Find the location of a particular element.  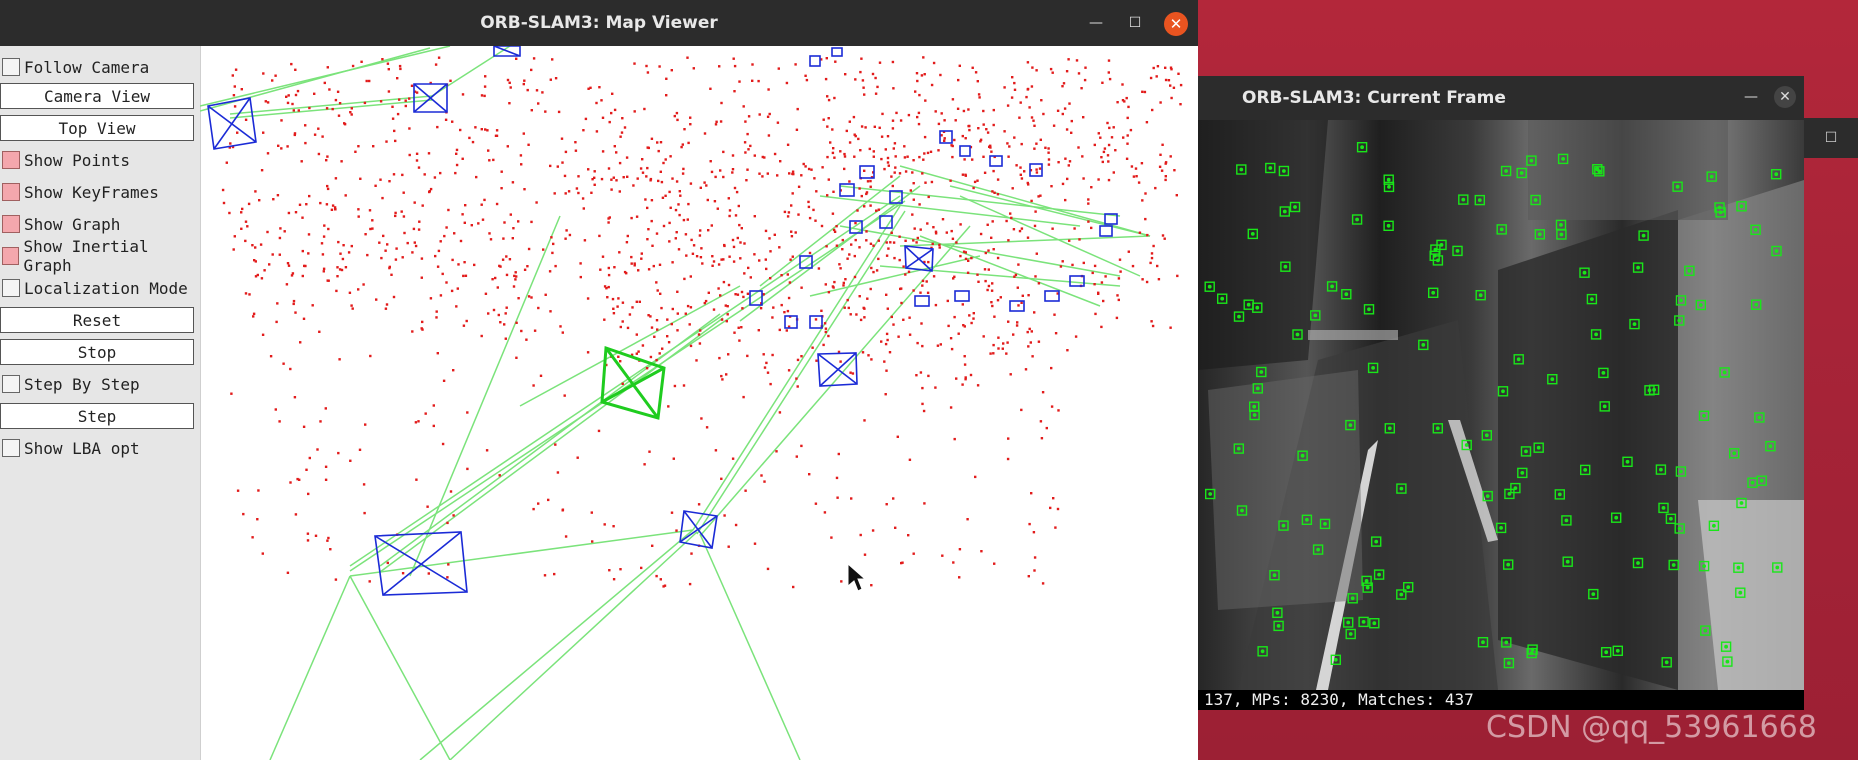

show-points-checkbox: Show Points is located at coordinates (100, 160).